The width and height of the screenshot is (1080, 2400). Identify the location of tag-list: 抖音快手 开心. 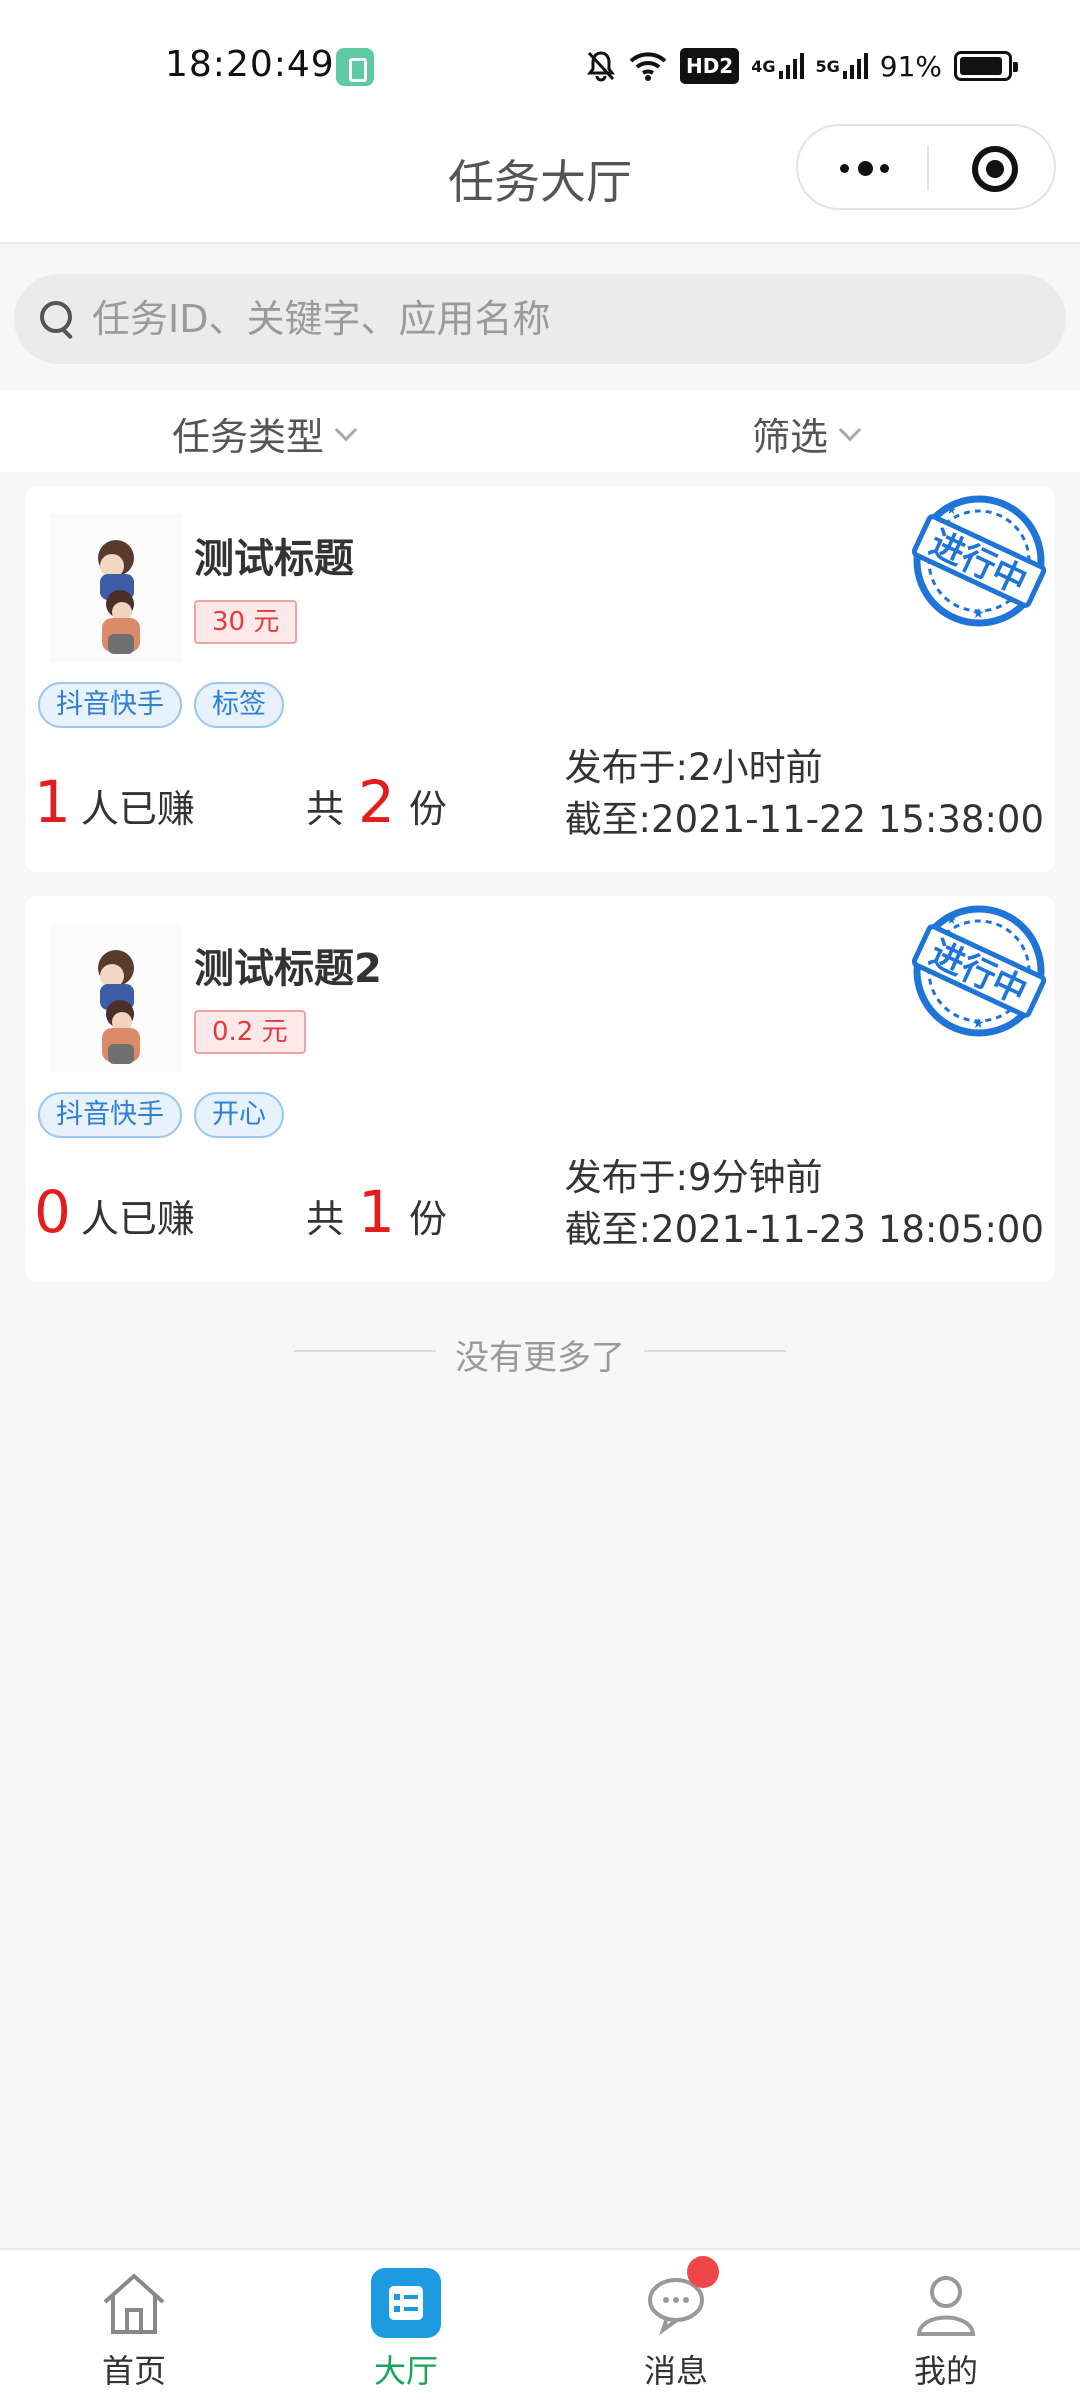
(161, 1115).